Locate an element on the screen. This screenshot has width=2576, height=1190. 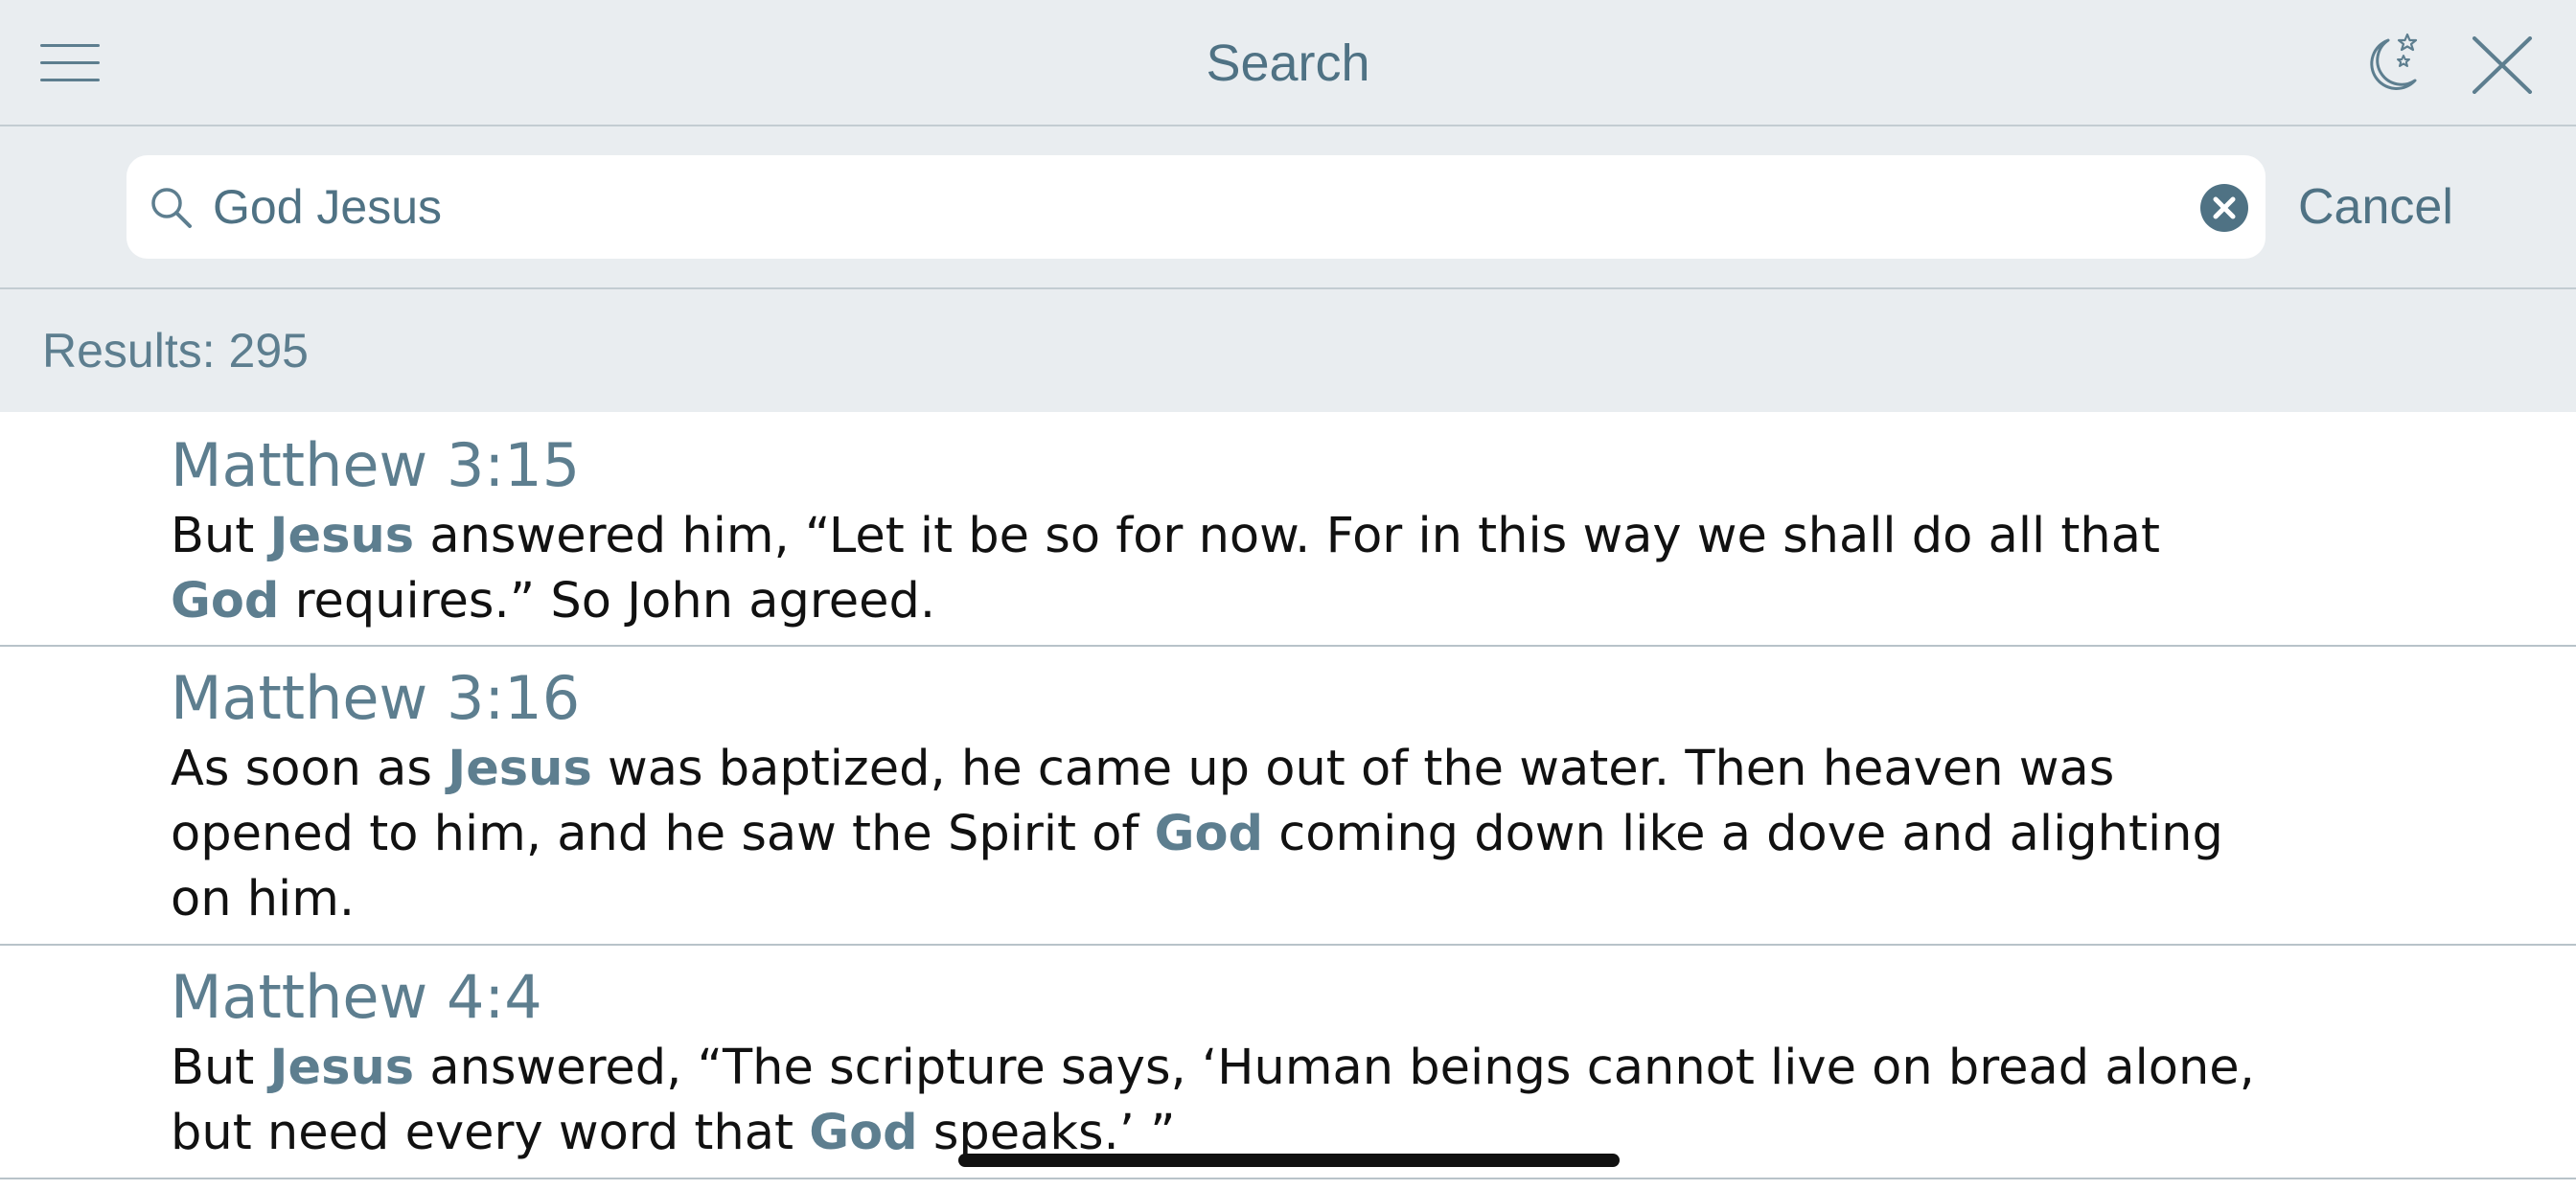
search-input is located at coordinates (1171, 207).